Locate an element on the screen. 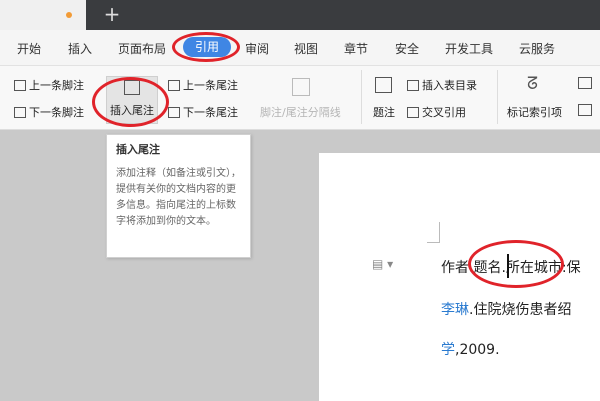 This screenshot has width=600, height=401. menu-home: 开始 is located at coordinates (29, 48).